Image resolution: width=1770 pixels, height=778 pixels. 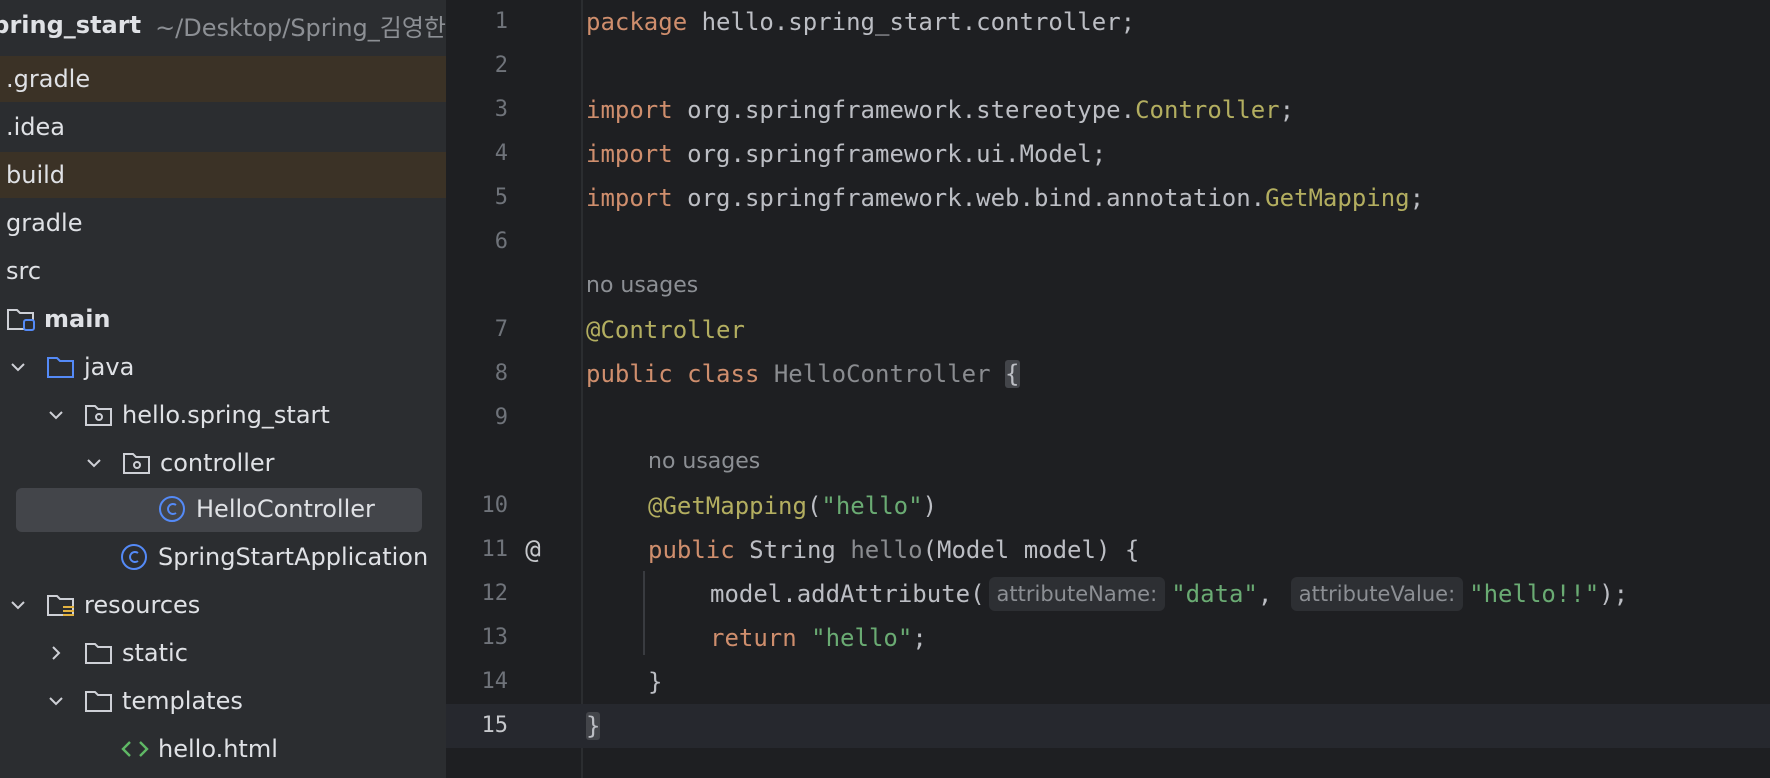 I want to click on tree-item-idea: .idea, so click(x=223, y=127).